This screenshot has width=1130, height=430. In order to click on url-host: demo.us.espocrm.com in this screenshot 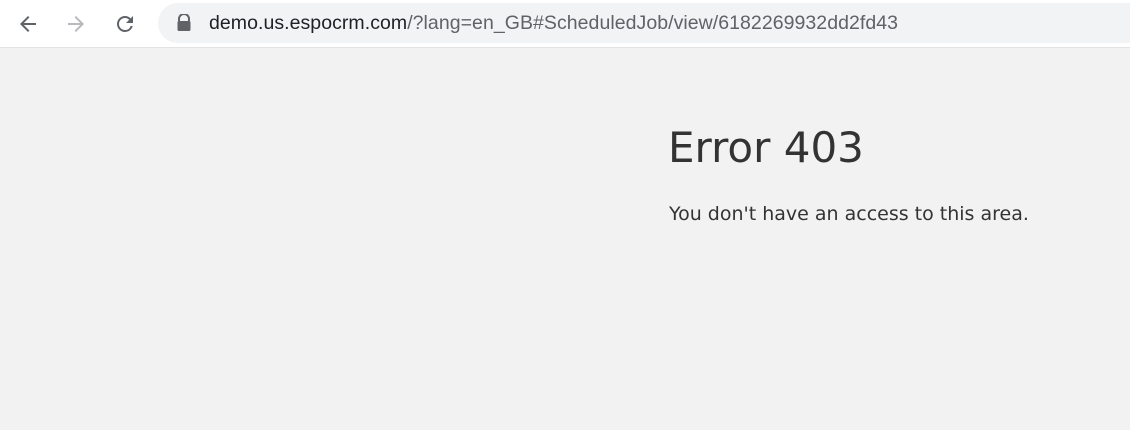, I will do `click(308, 23)`.